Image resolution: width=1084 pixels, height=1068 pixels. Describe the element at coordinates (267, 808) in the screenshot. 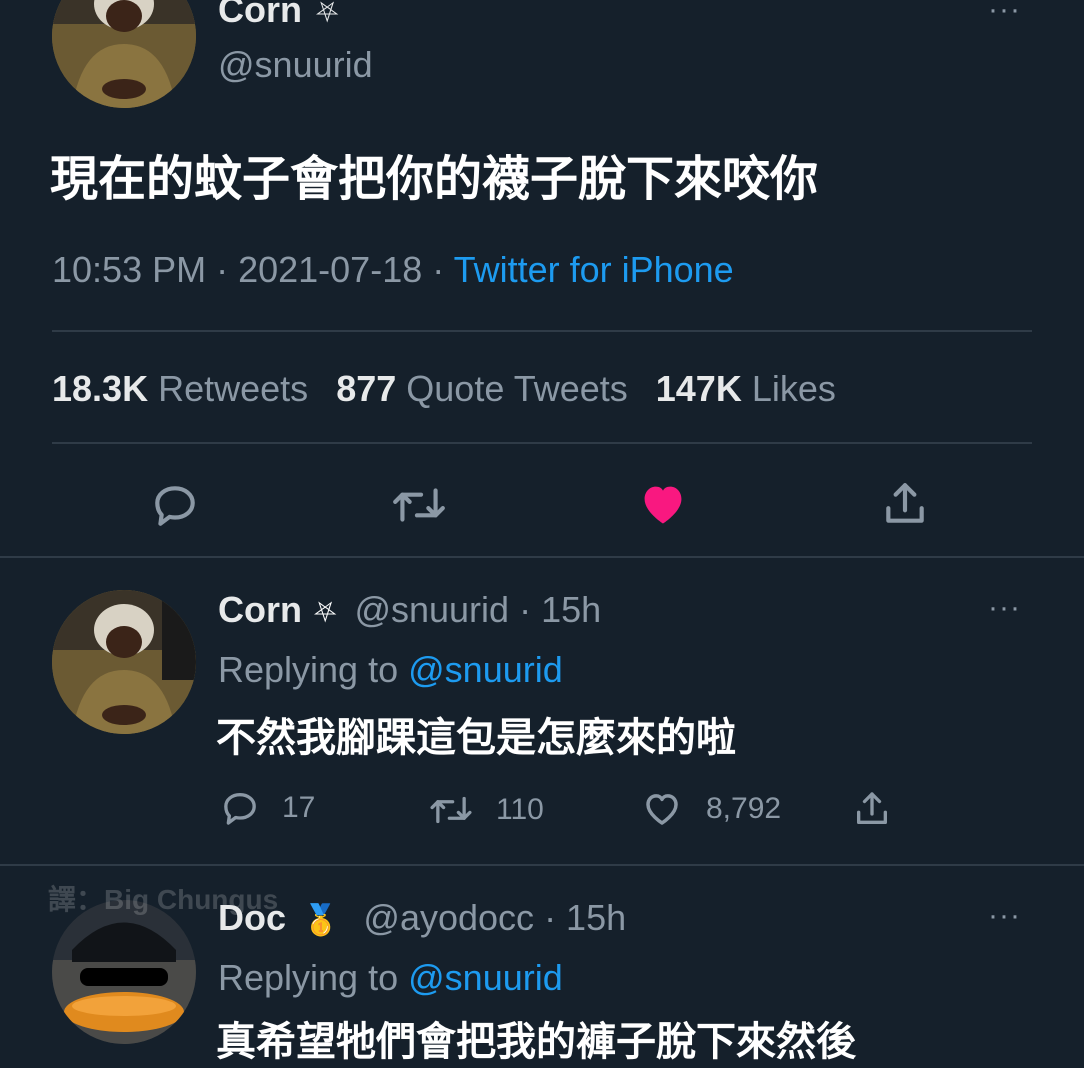

I see `reply-button: 17` at that location.